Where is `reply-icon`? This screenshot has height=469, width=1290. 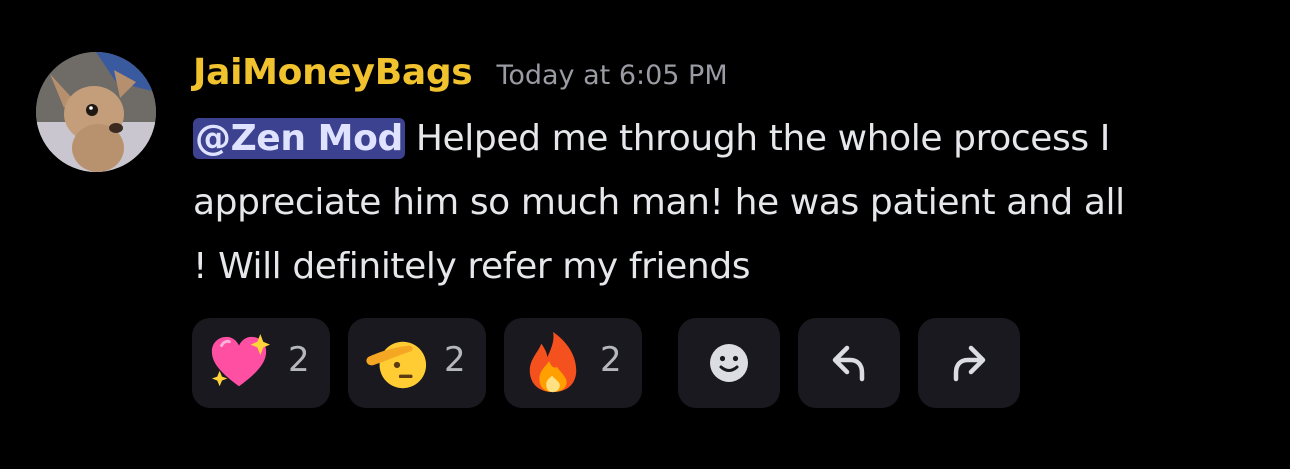
reply-icon is located at coordinates (848, 363).